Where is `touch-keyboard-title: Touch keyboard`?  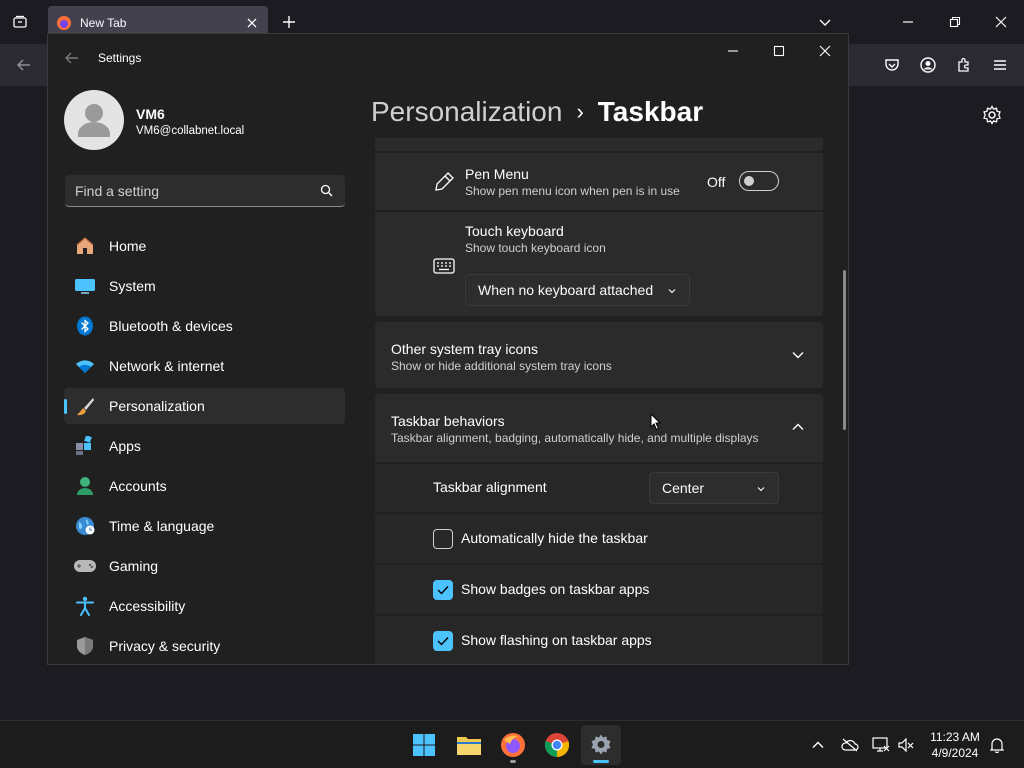 touch-keyboard-title: Touch keyboard is located at coordinates (514, 231).